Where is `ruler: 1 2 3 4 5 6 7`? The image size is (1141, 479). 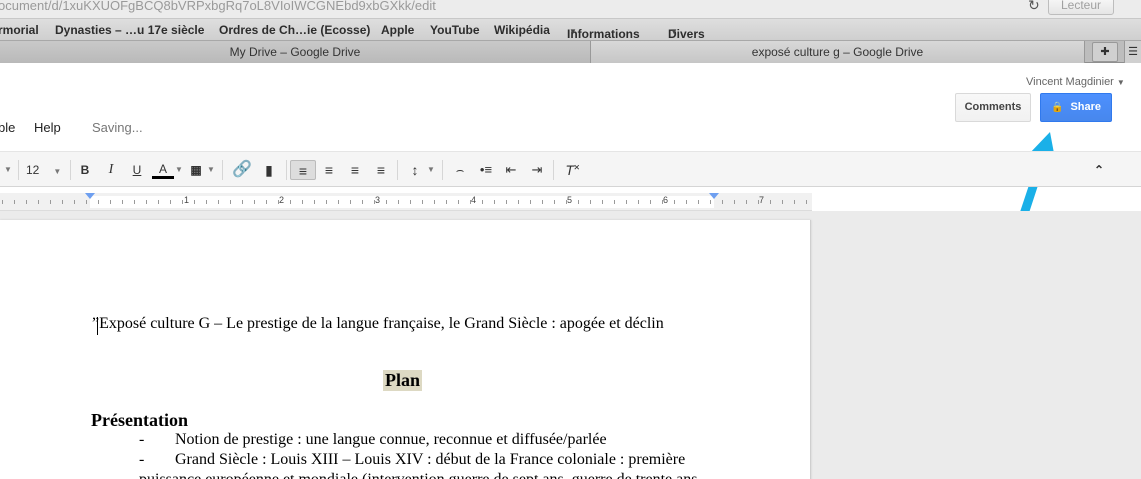
ruler: 1 2 3 4 5 6 7 is located at coordinates (406, 202).